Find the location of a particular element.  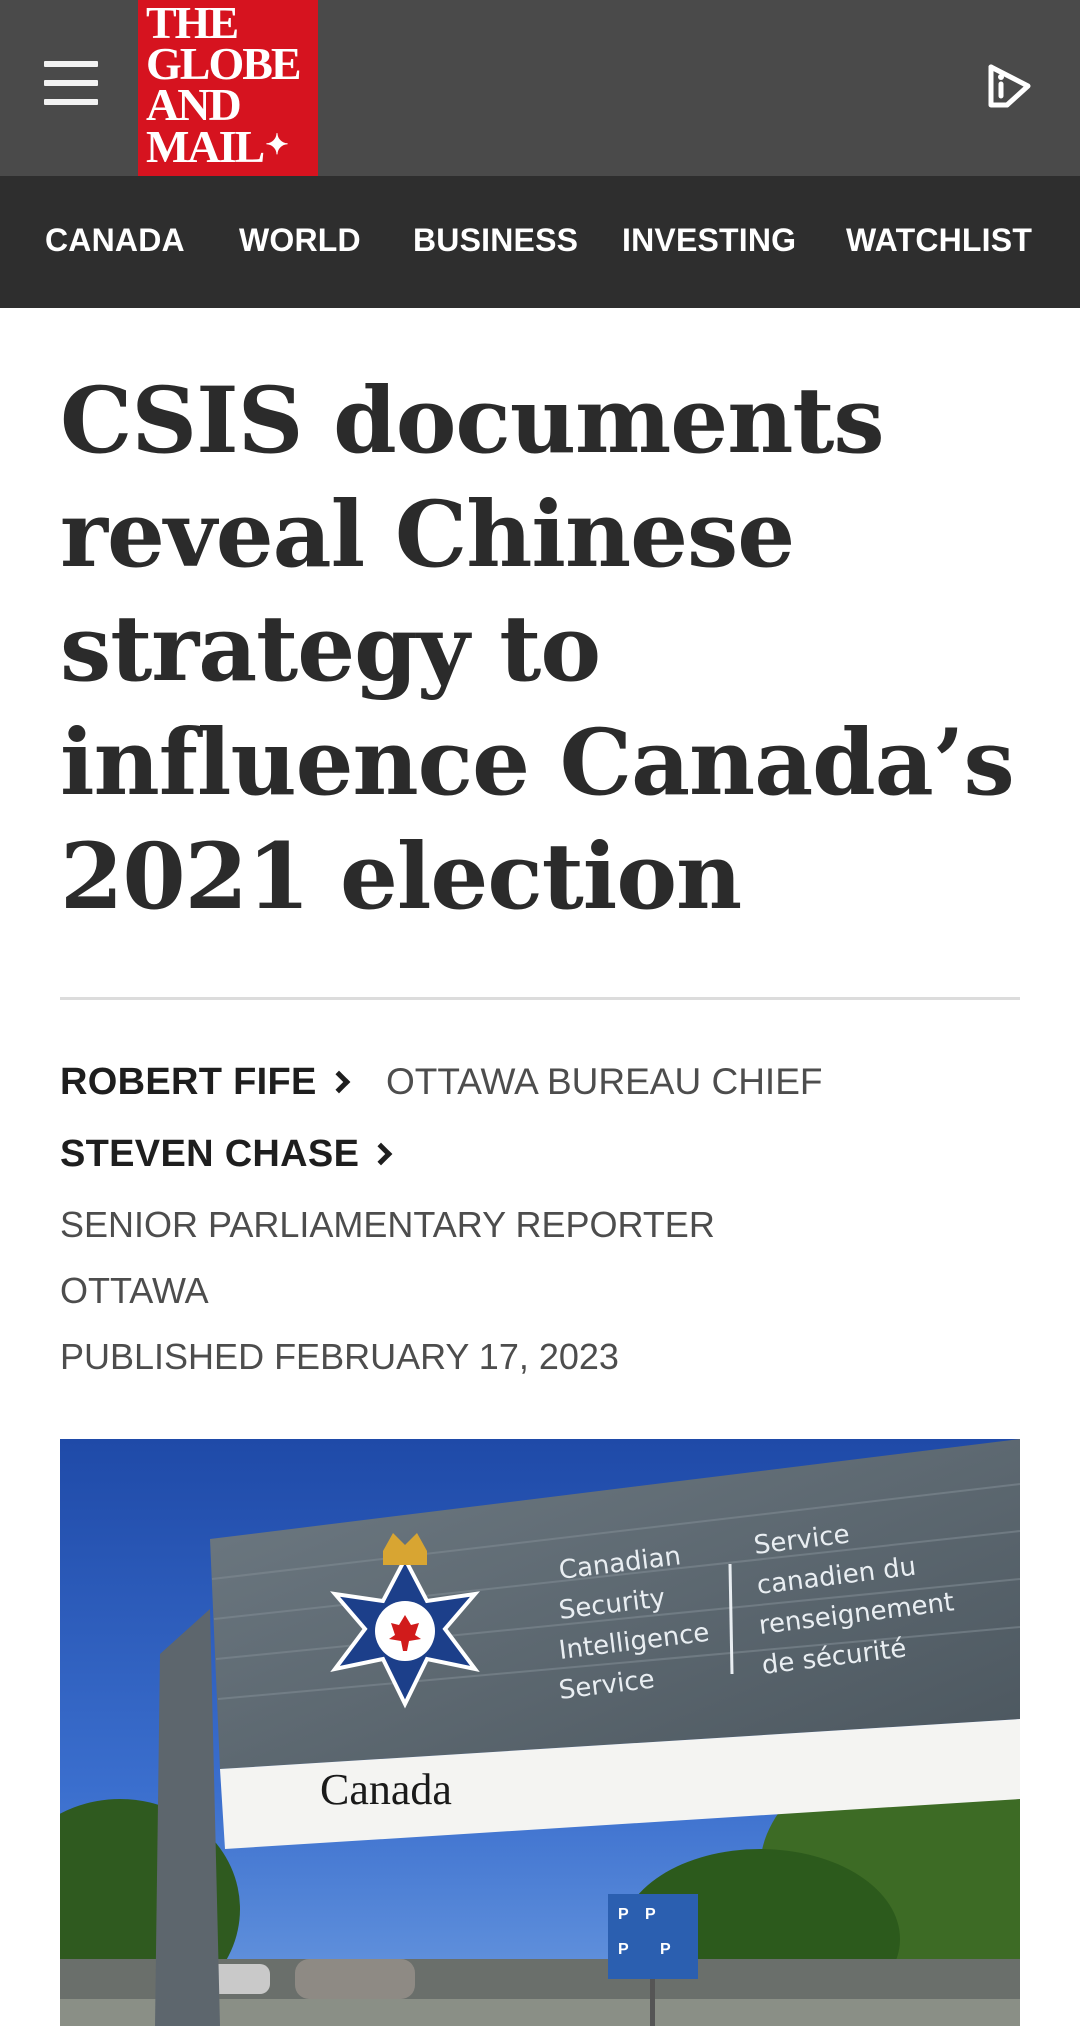

maple-leaf-icon: ✦ is located at coordinates (277, 145).